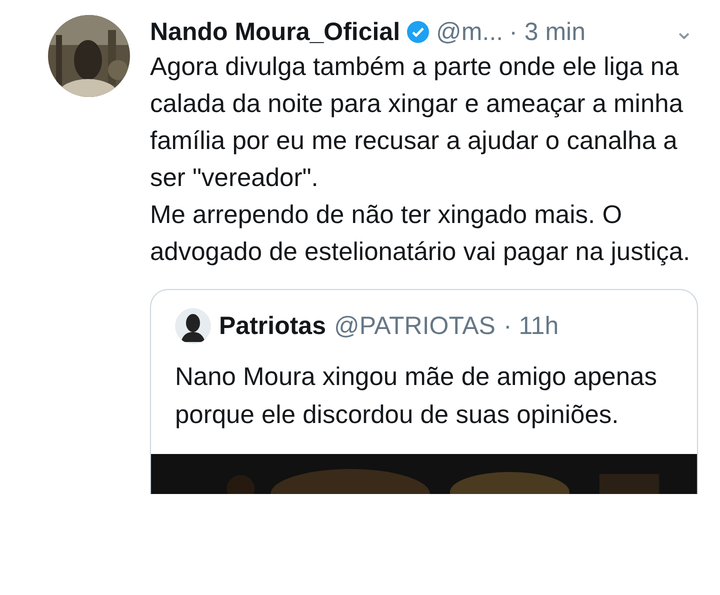 This screenshot has height=595, width=720. Describe the element at coordinates (415, 326) in the screenshot. I see `quoted-author-handle: @PATRIOTAS` at that location.